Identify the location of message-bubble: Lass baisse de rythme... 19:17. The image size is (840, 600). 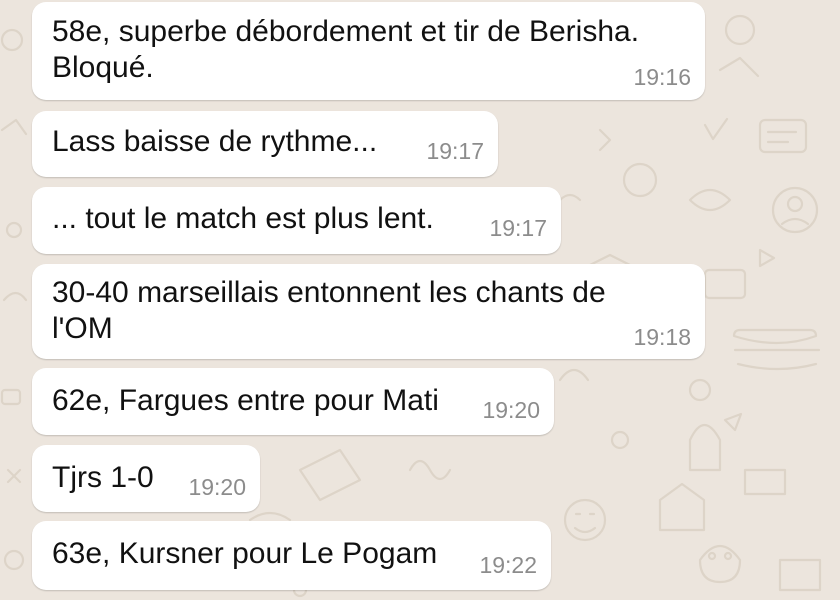
(265, 144).